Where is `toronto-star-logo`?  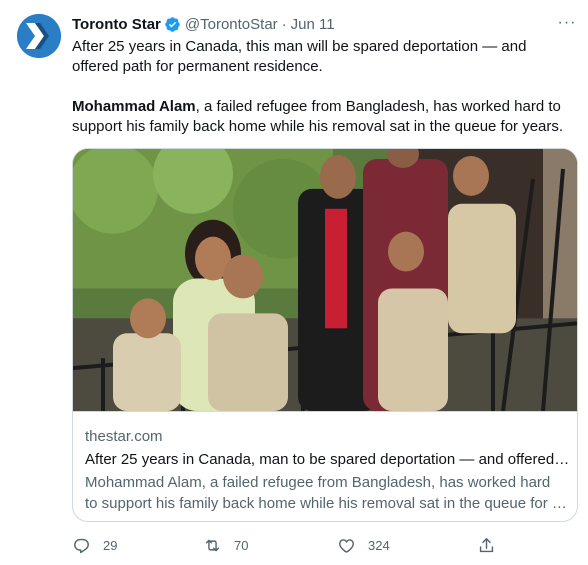 toronto-star-logo is located at coordinates (39, 36).